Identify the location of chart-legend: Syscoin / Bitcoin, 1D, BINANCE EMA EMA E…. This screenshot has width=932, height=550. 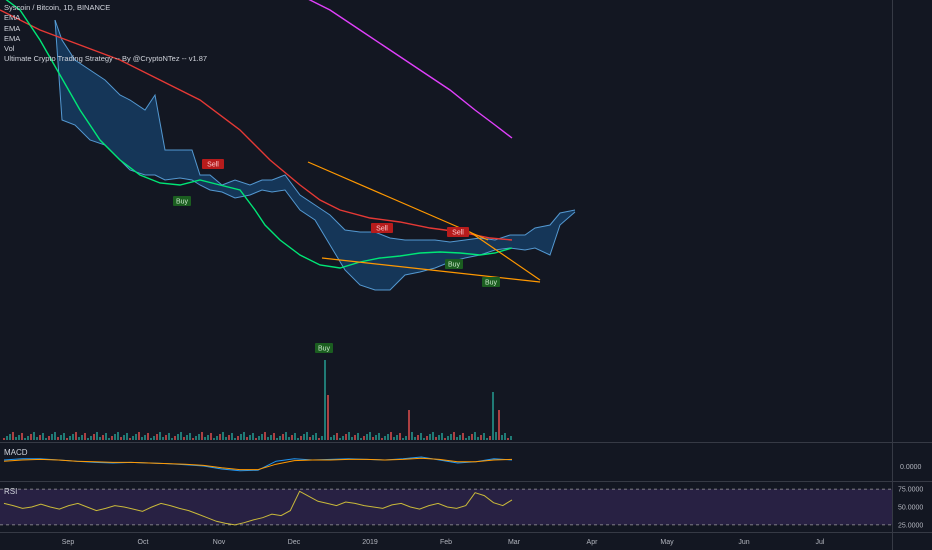
(105, 34).